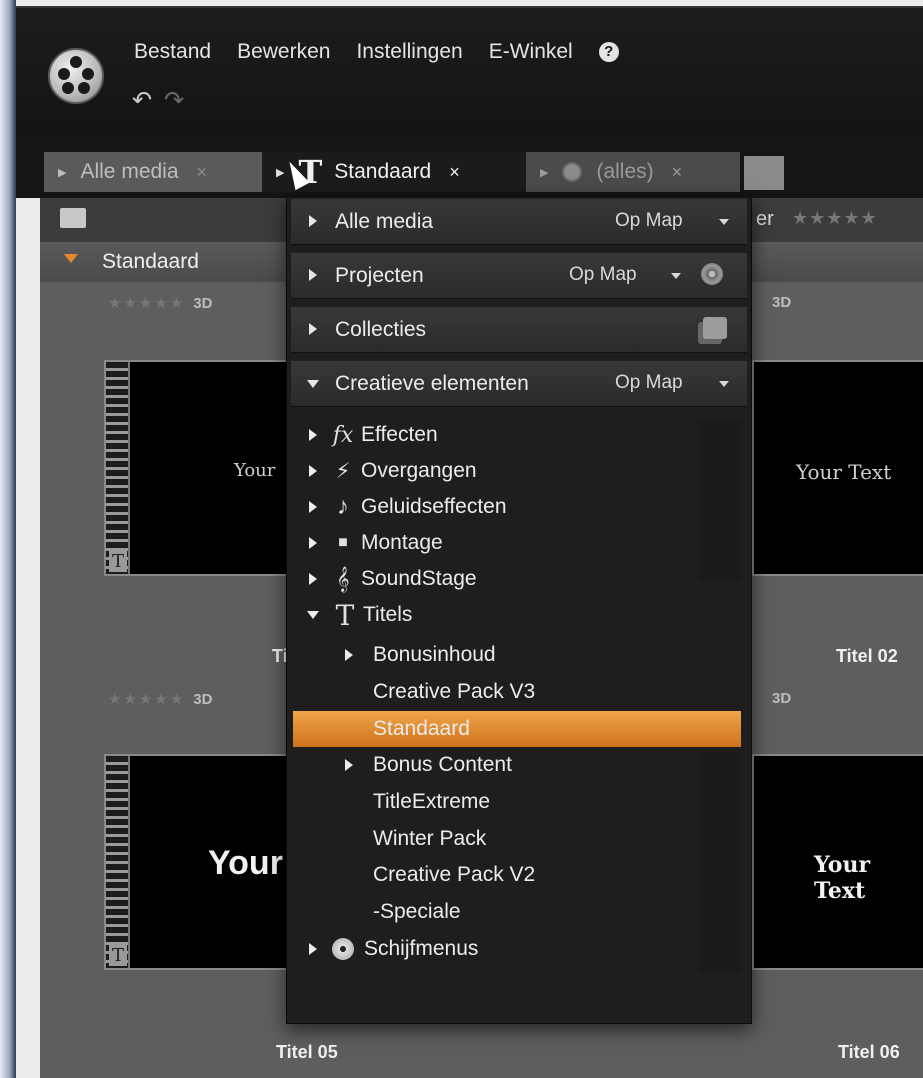 The image size is (923, 1078). What do you see at coordinates (420, 655) in the screenshot?
I see `tree-item-bonusinhoud: Bonusinhoud` at bounding box center [420, 655].